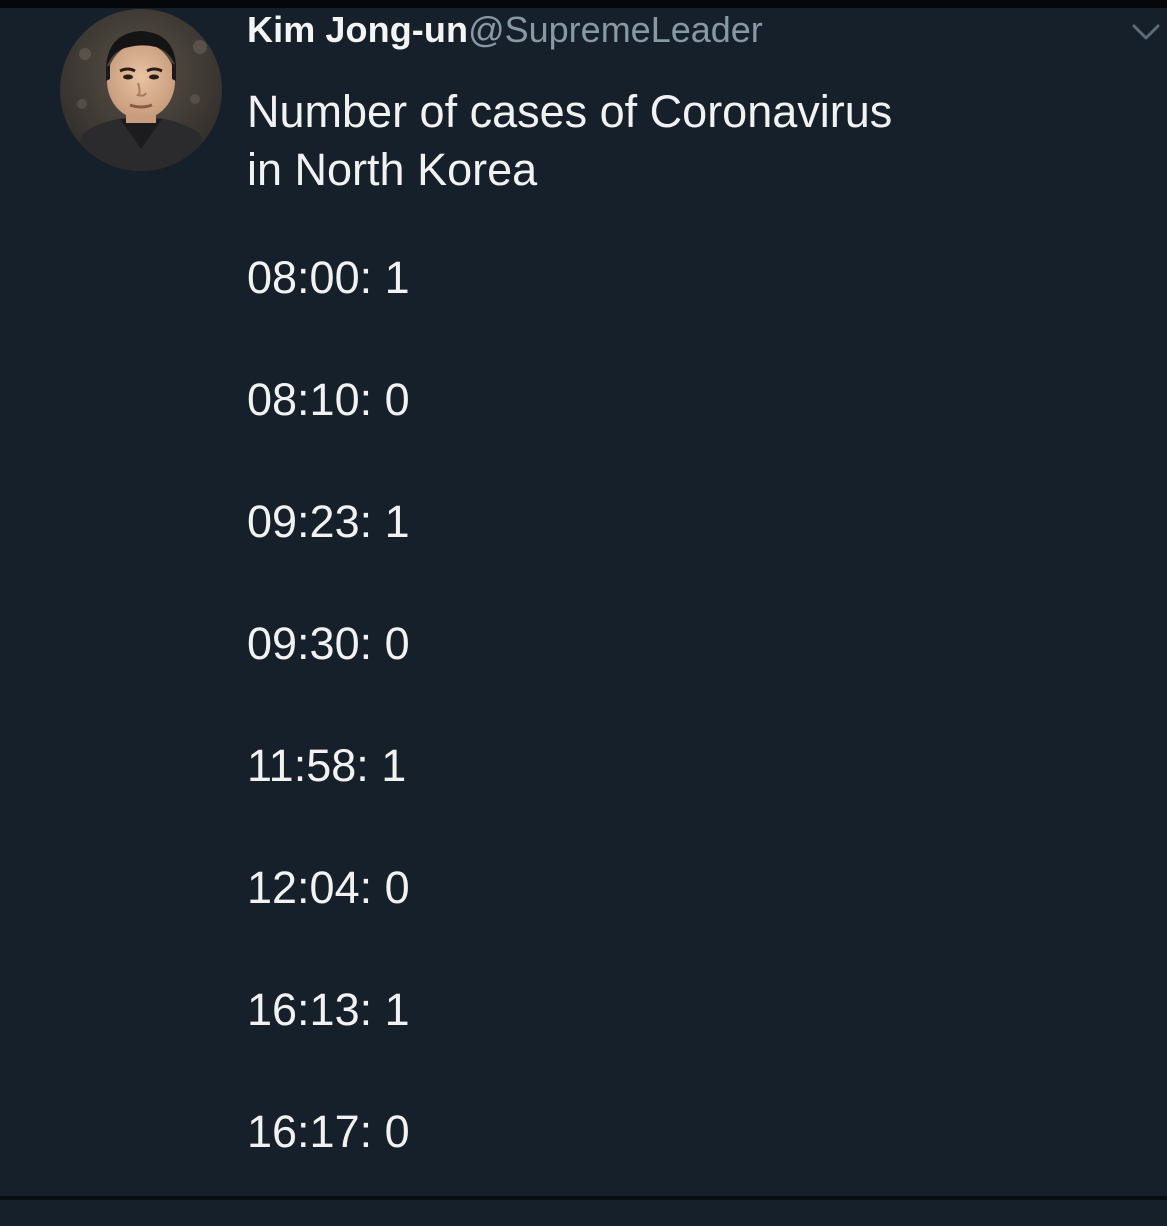 This screenshot has width=1167, height=1226. Describe the element at coordinates (327, 765) in the screenshot. I see `case-count-entry: 11:58: 1` at that location.